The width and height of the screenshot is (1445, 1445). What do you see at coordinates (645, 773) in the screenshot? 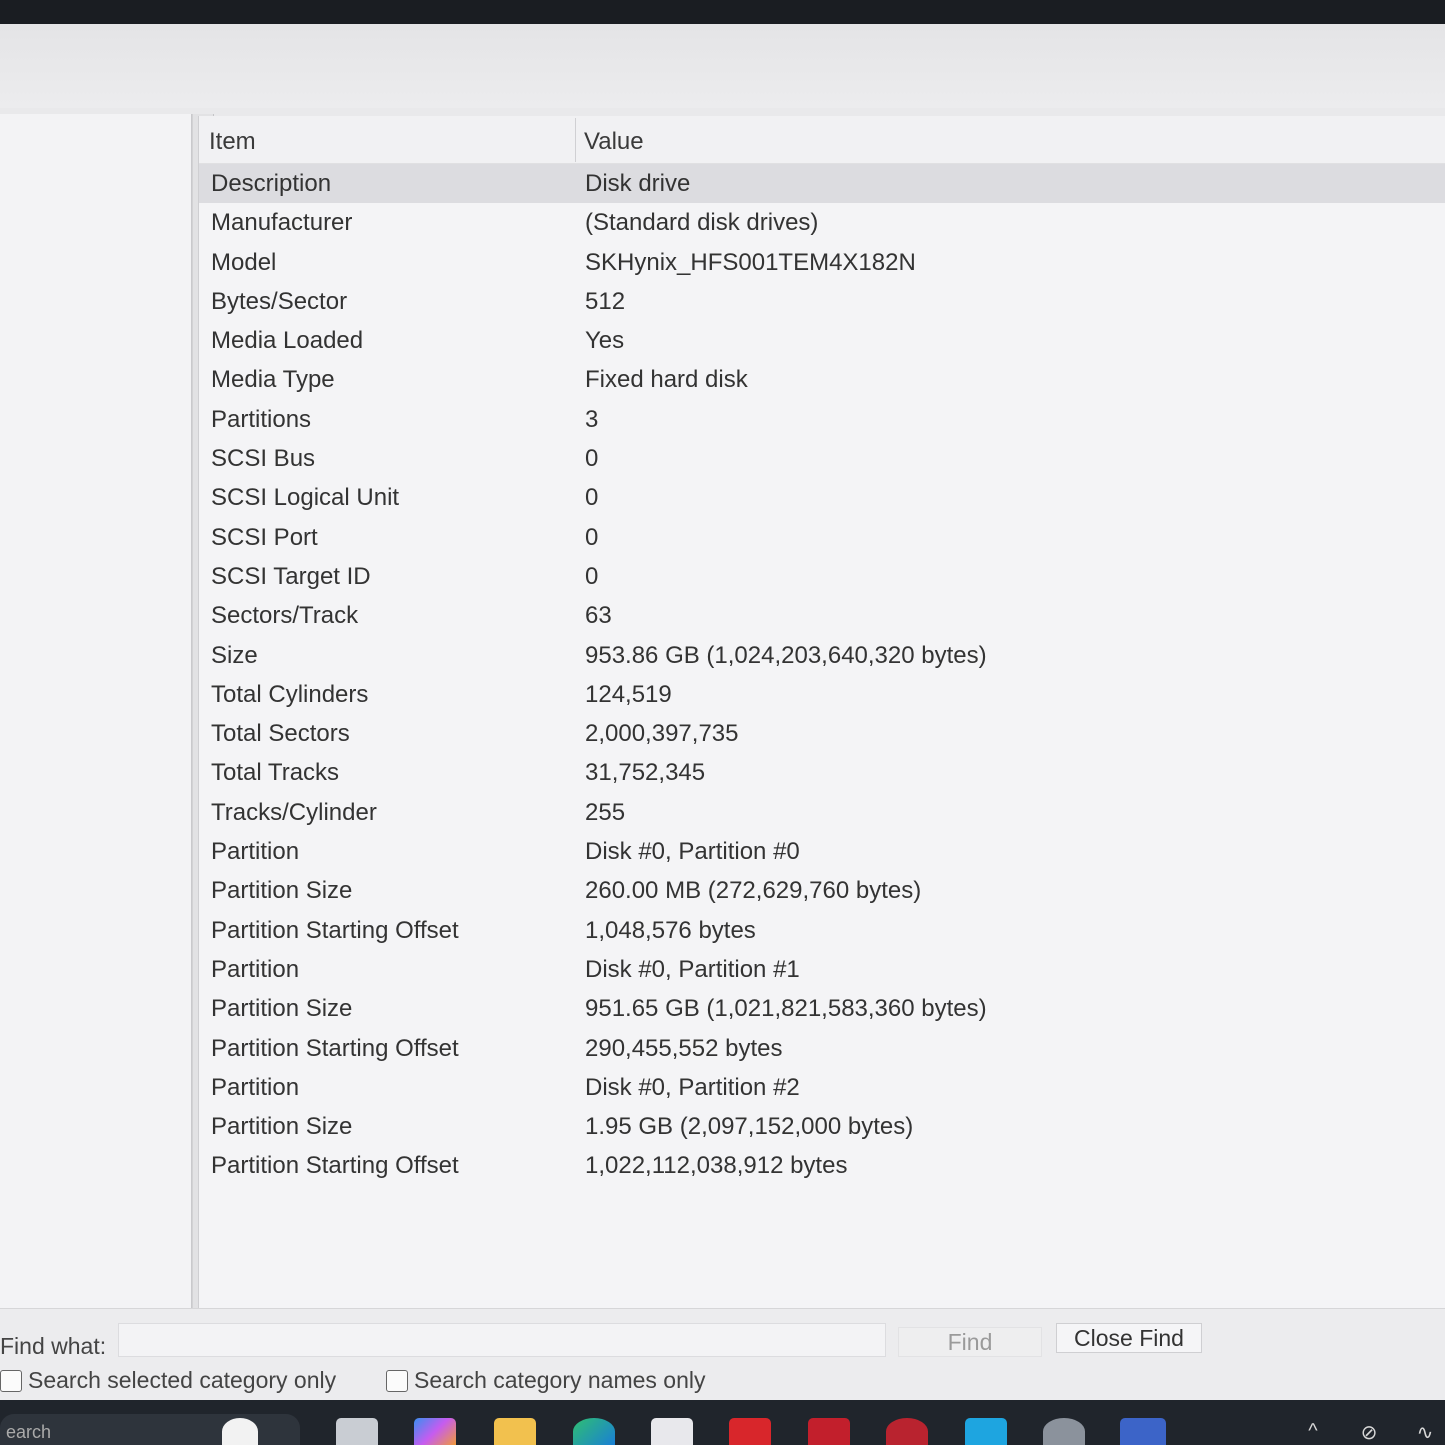
I see `row-value: 31,752,345` at bounding box center [645, 773].